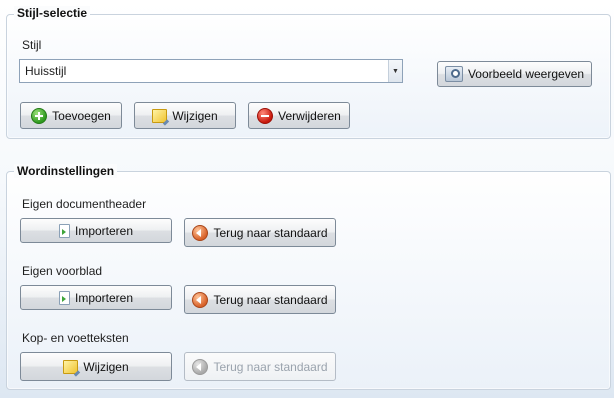 Image resolution: width=614 pixels, height=398 pixels. Describe the element at coordinates (81, 115) in the screenshot. I see `add-style-button-label: Toevoegen` at that location.